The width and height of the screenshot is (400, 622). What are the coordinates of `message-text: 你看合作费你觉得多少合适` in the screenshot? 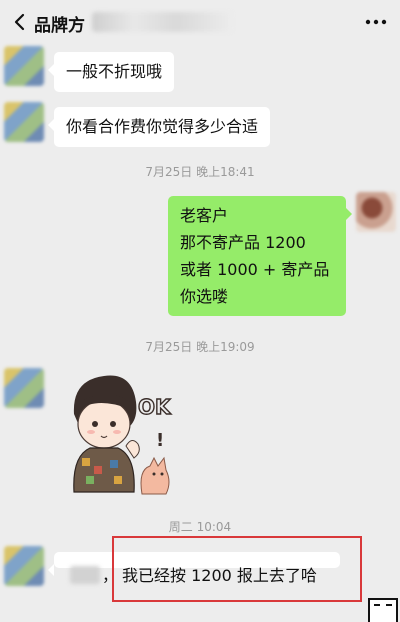 It's located at (162, 126).